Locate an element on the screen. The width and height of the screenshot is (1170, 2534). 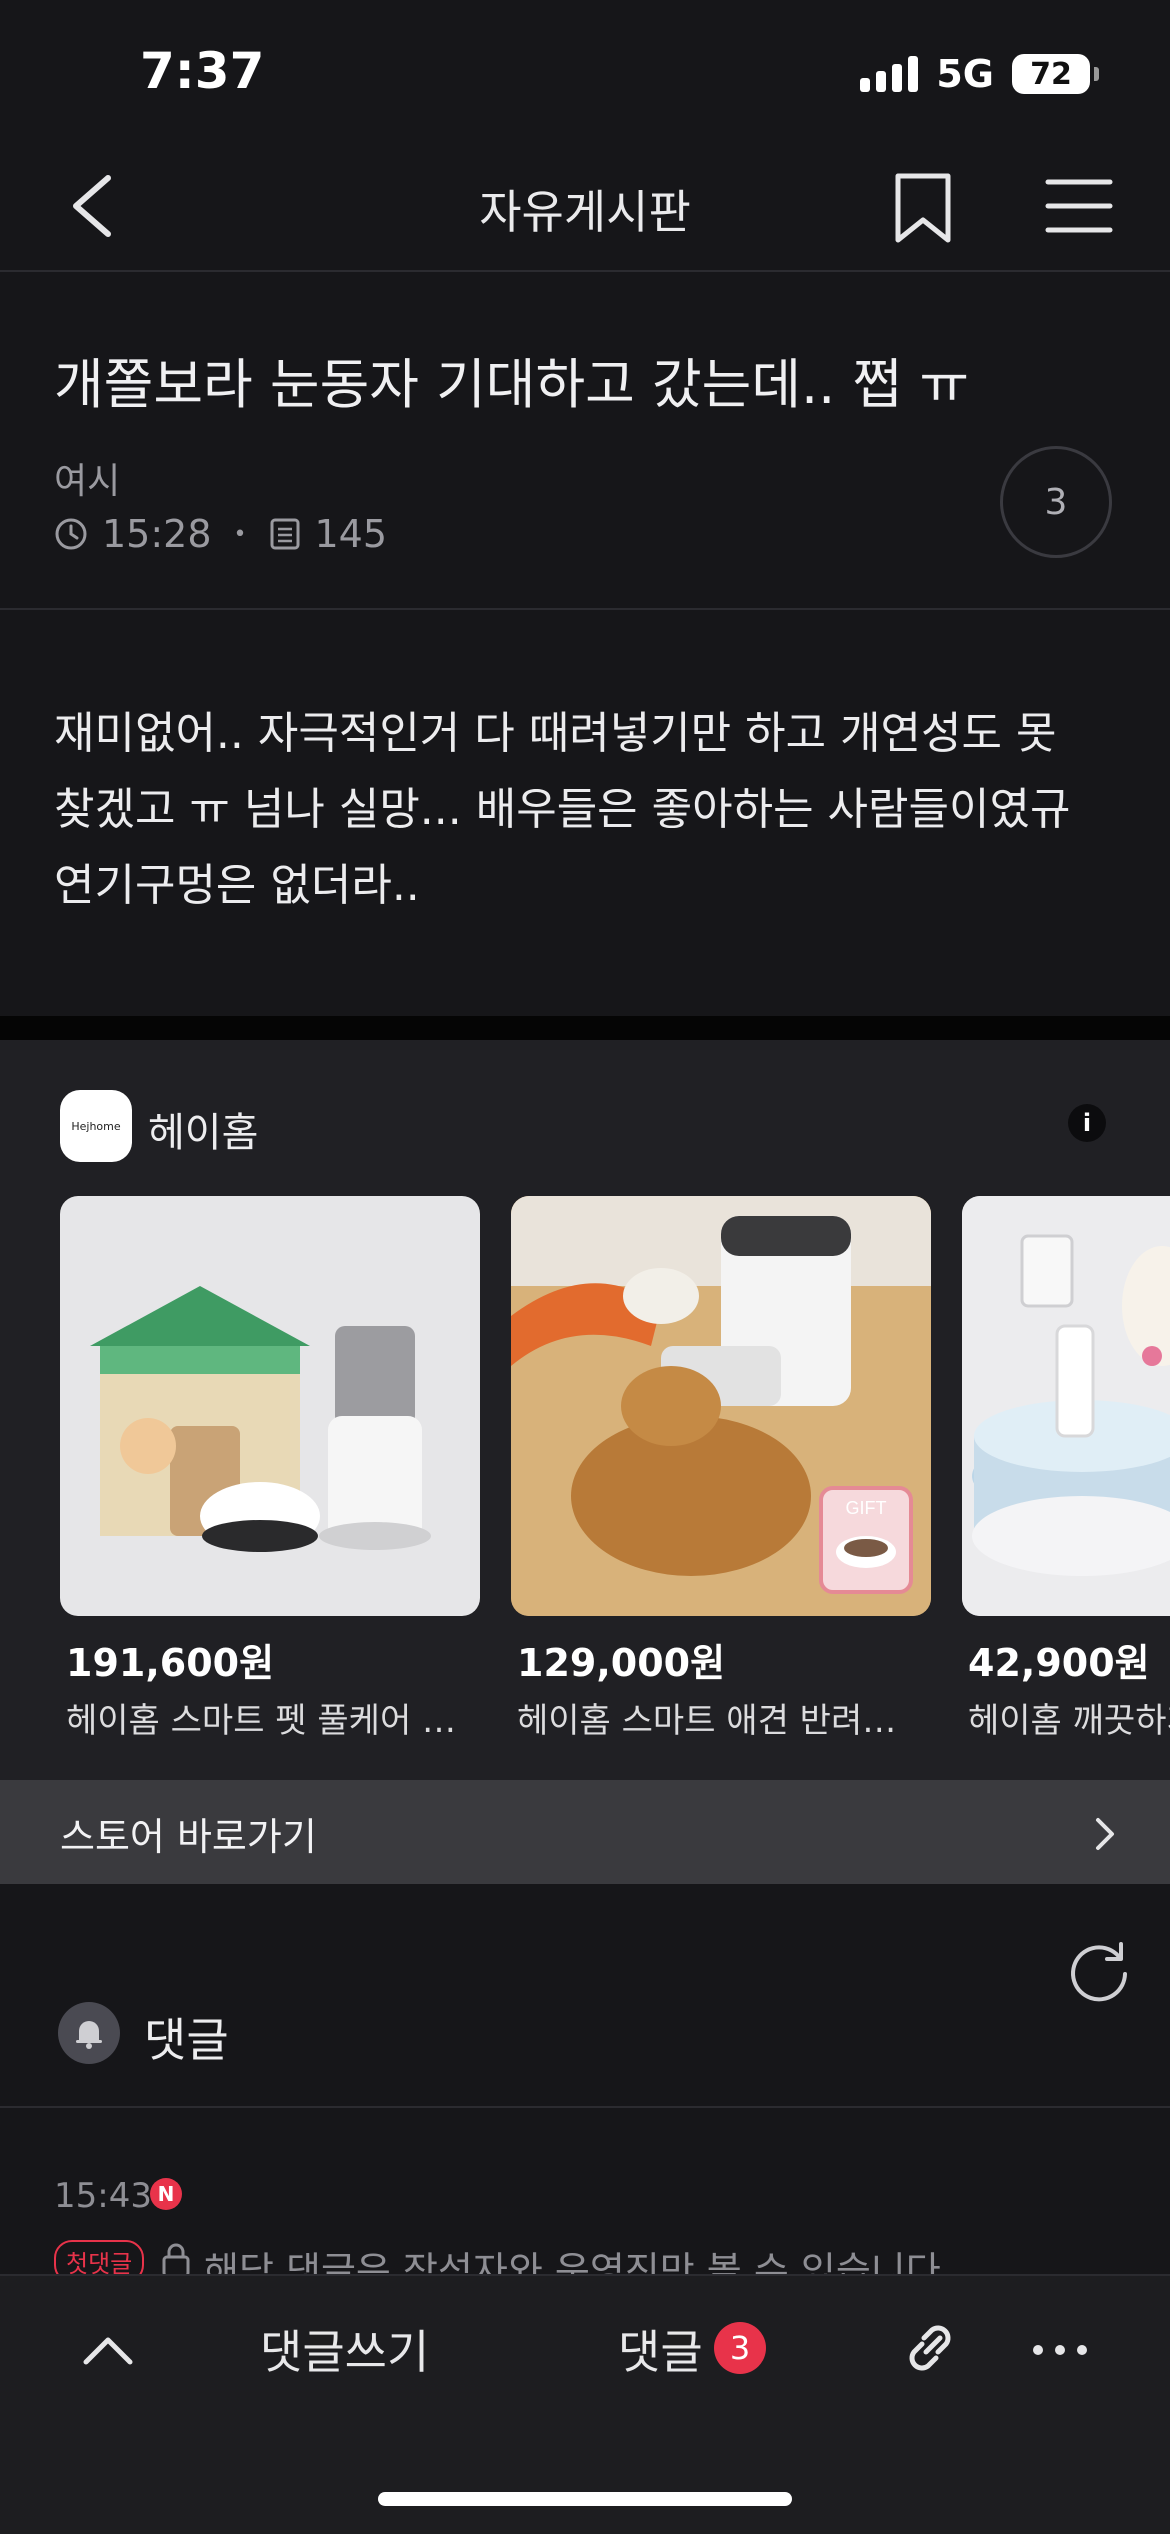
refresh-icon is located at coordinates (1099, 1971).